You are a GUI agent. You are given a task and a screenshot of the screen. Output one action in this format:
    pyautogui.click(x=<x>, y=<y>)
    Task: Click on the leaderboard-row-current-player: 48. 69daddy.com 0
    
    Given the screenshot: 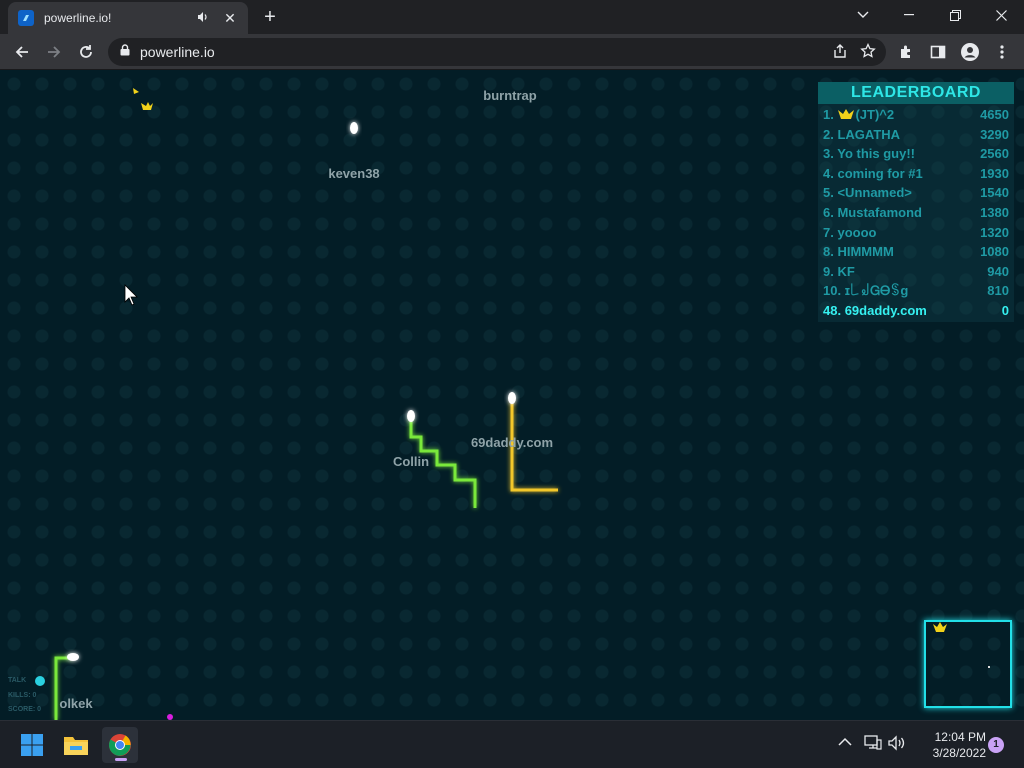 What is the action you would take?
    pyautogui.click(x=916, y=311)
    